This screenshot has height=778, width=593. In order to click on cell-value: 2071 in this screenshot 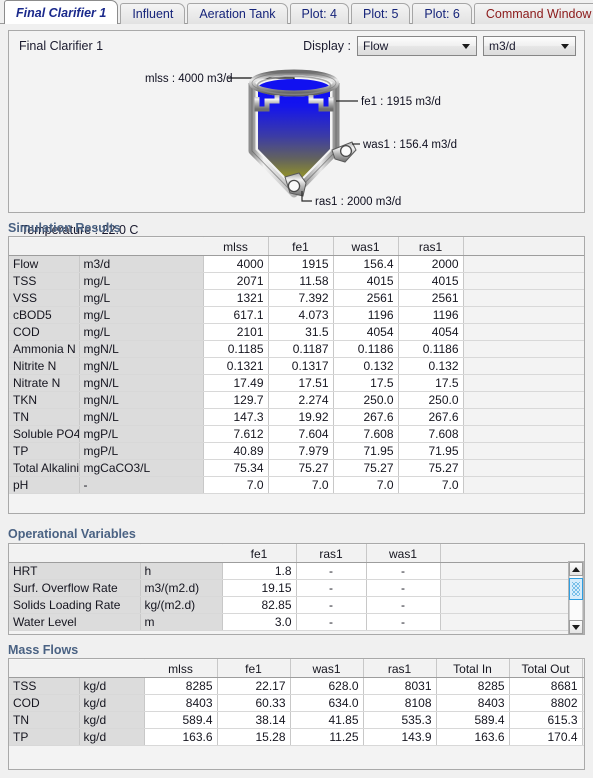, I will do `click(236, 281)`.